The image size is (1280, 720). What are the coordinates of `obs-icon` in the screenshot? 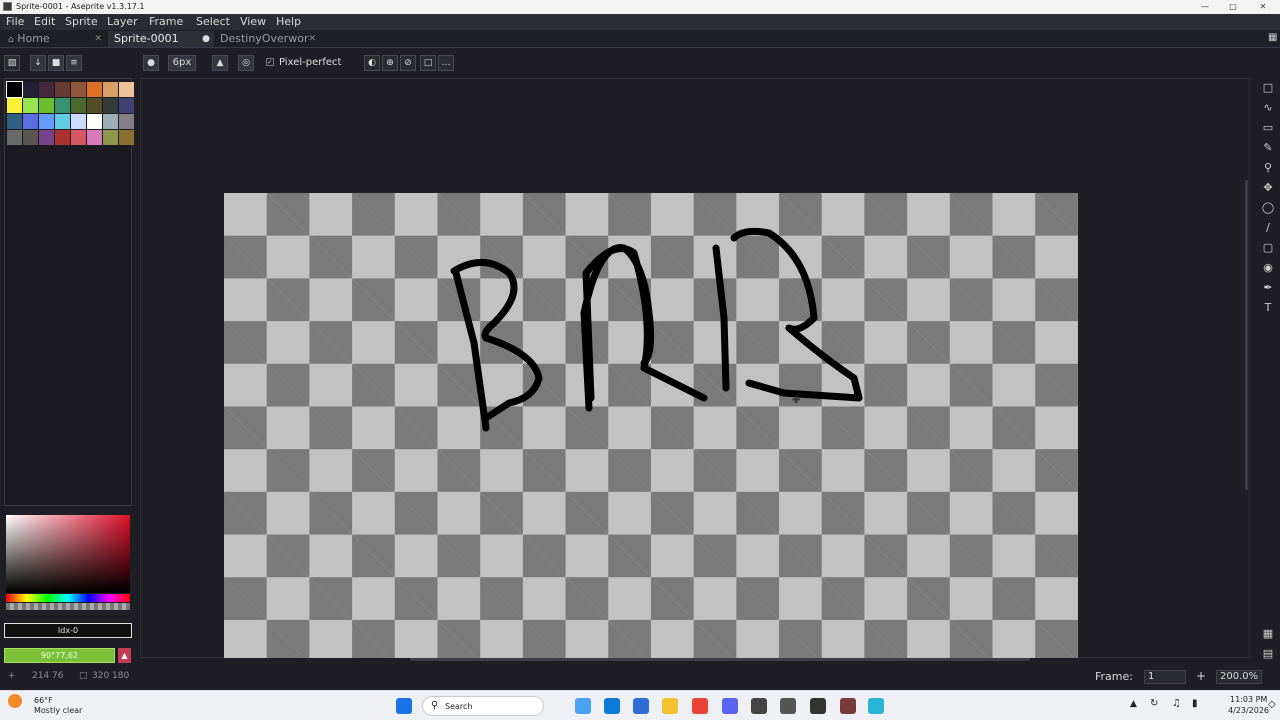 It's located at (759, 706).